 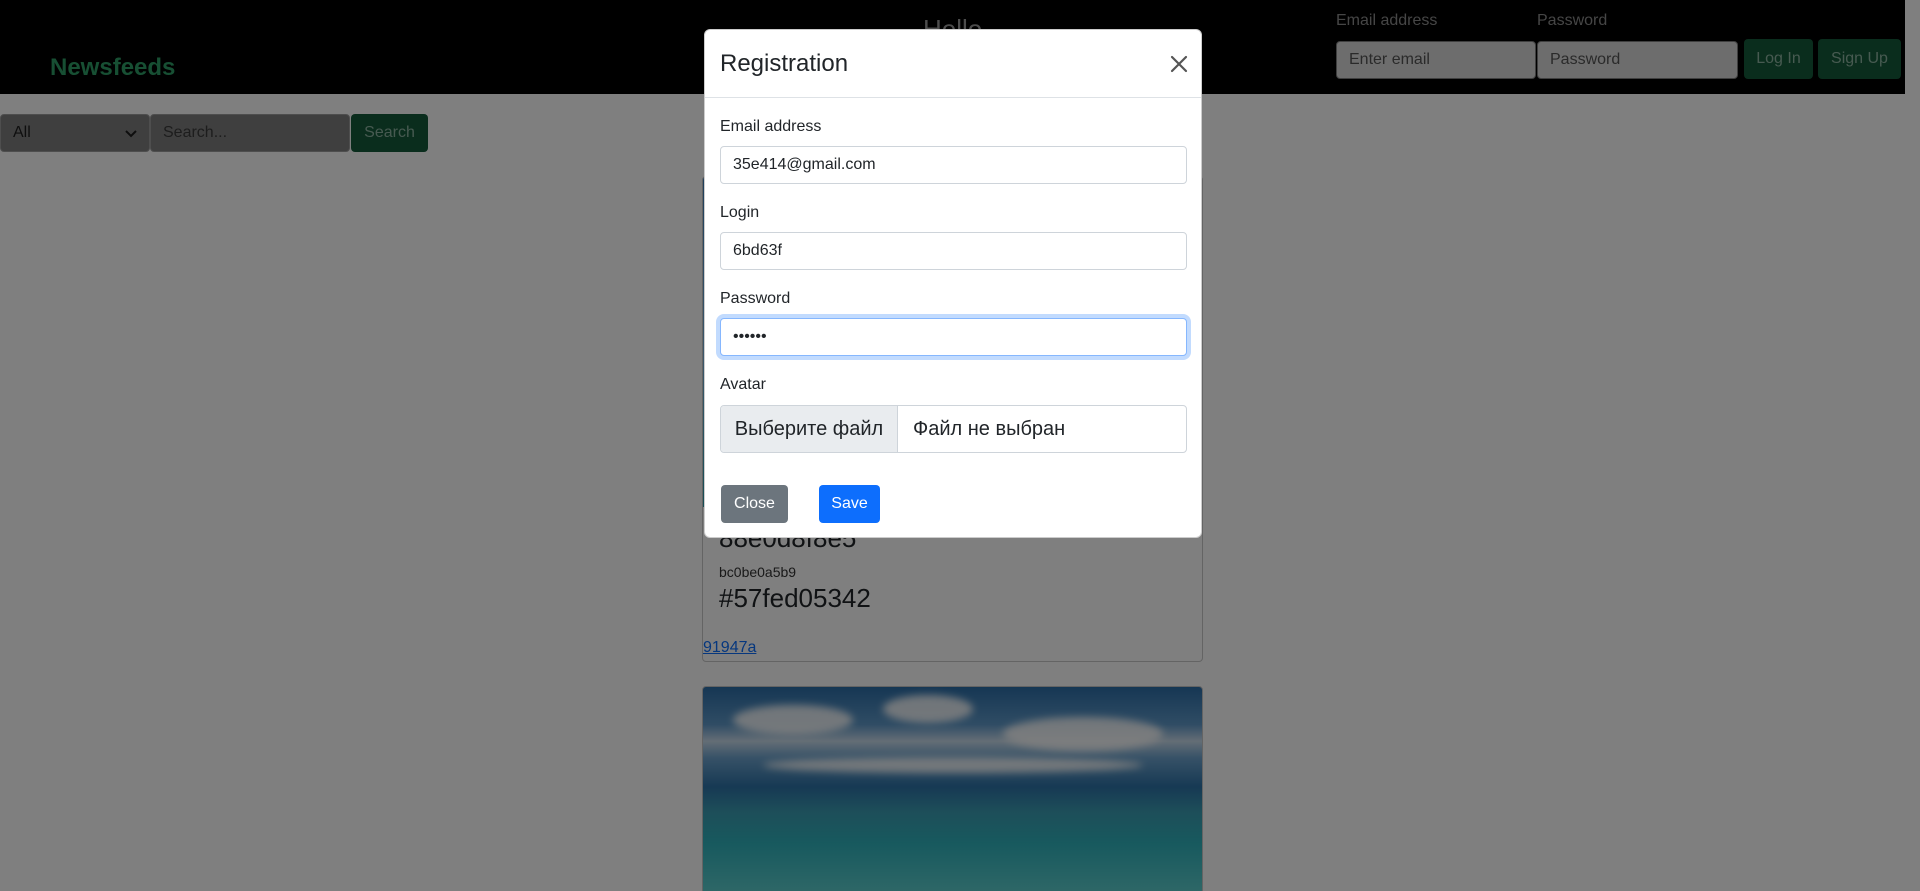 What do you see at coordinates (953, 64) in the screenshot?
I see `modal-header: Registration` at bounding box center [953, 64].